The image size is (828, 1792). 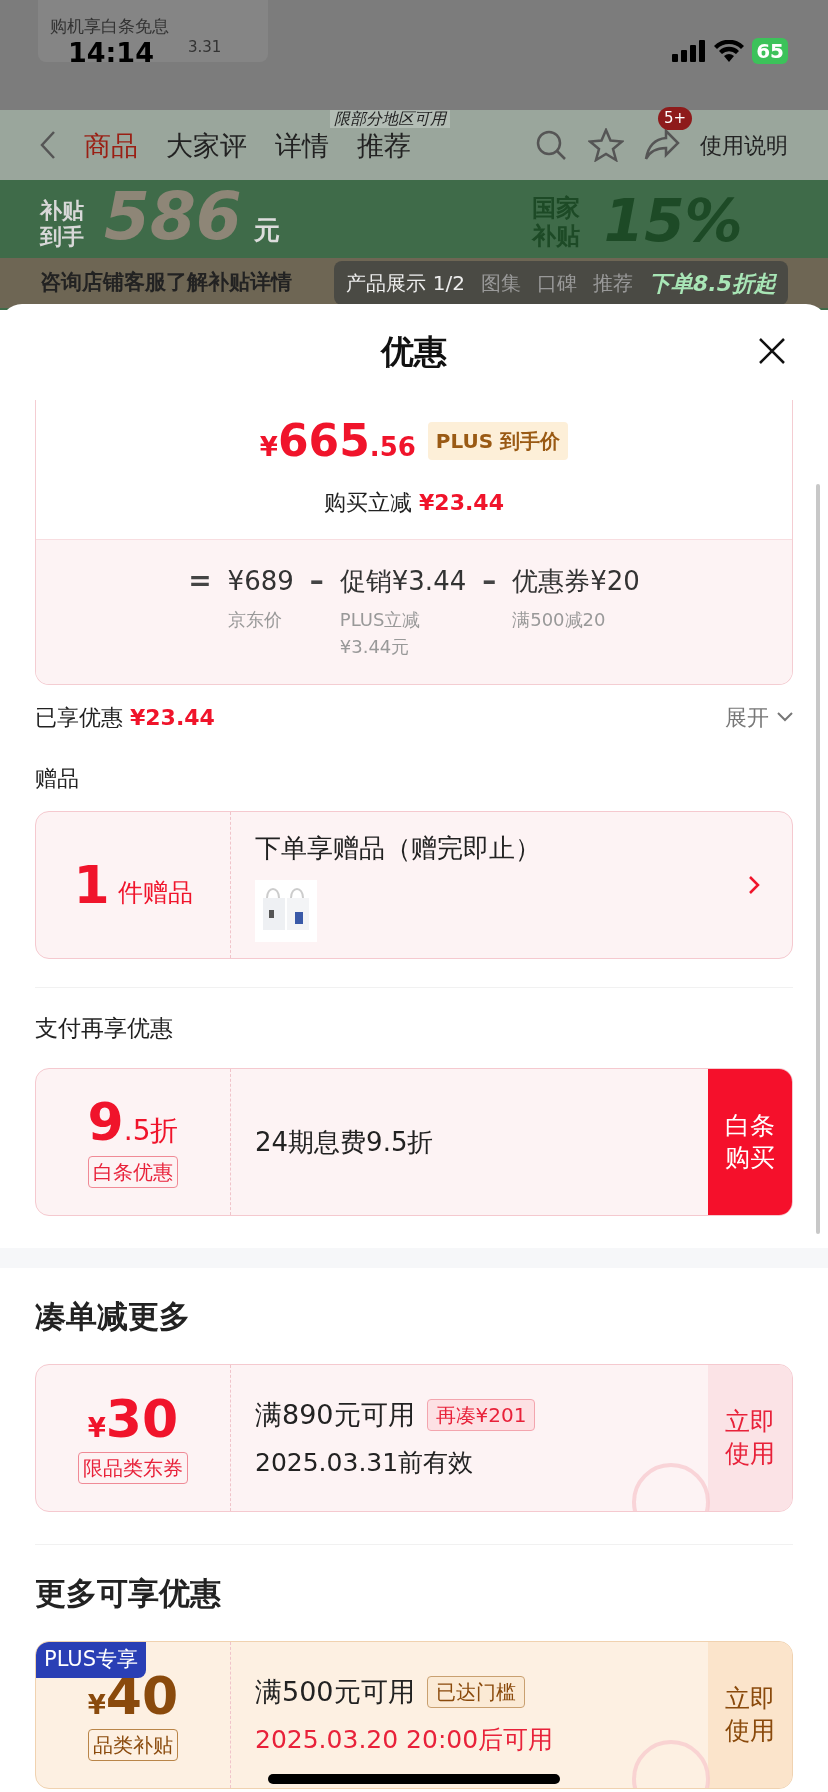 What do you see at coordinates (344, 1142) in the screenshot?
I see `installment-offer: 24期息费9.5折` at bounding box center [344, 1142].